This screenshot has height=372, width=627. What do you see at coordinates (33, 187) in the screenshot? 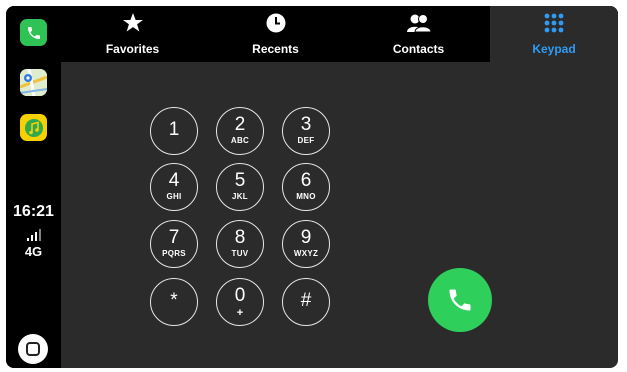
I see `app-rail: 16:21 4G` at bounding box center [33, 187].